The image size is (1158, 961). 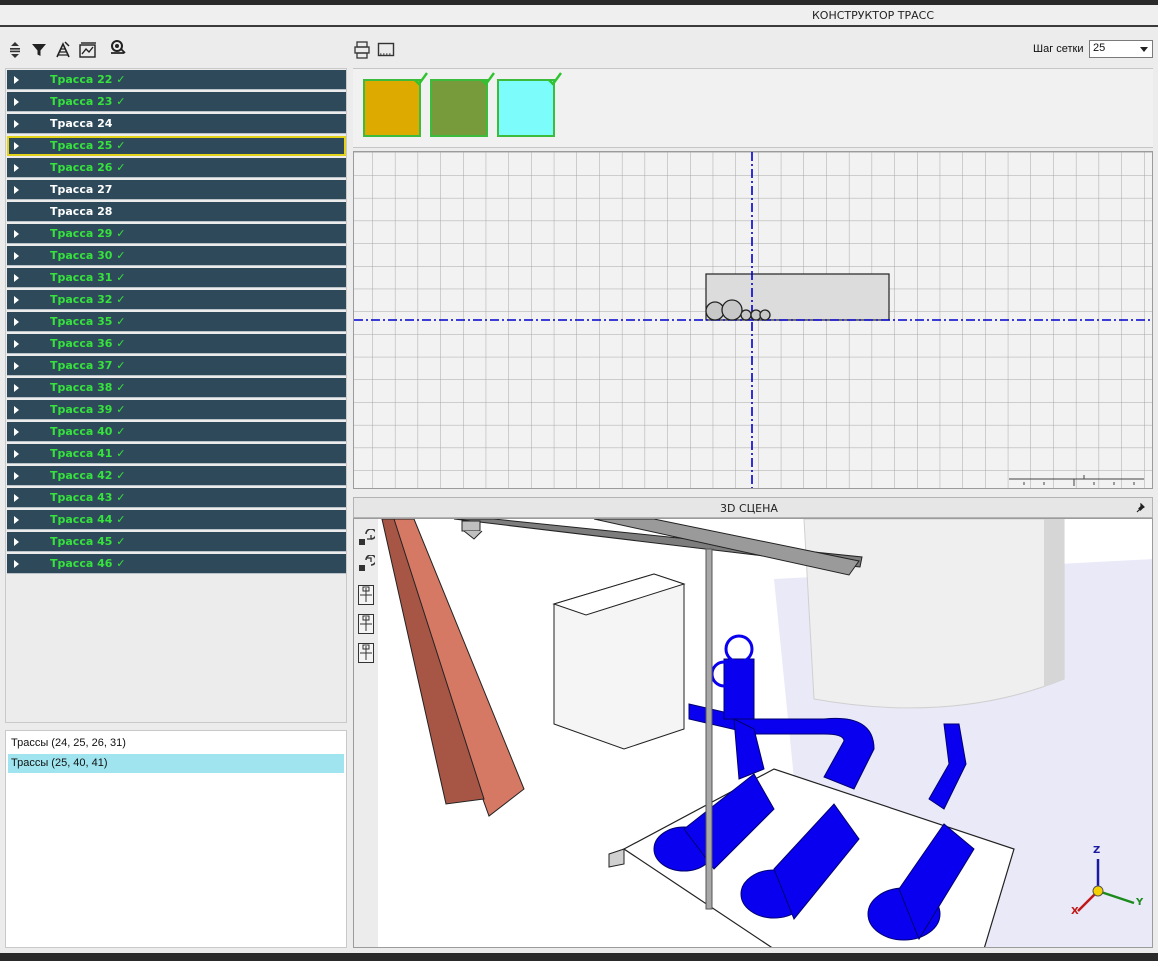 What do you see at coordinates (1144, 49) in the screenshot?
I see `chevron-down-icon` at bounding box center [1144, 49].